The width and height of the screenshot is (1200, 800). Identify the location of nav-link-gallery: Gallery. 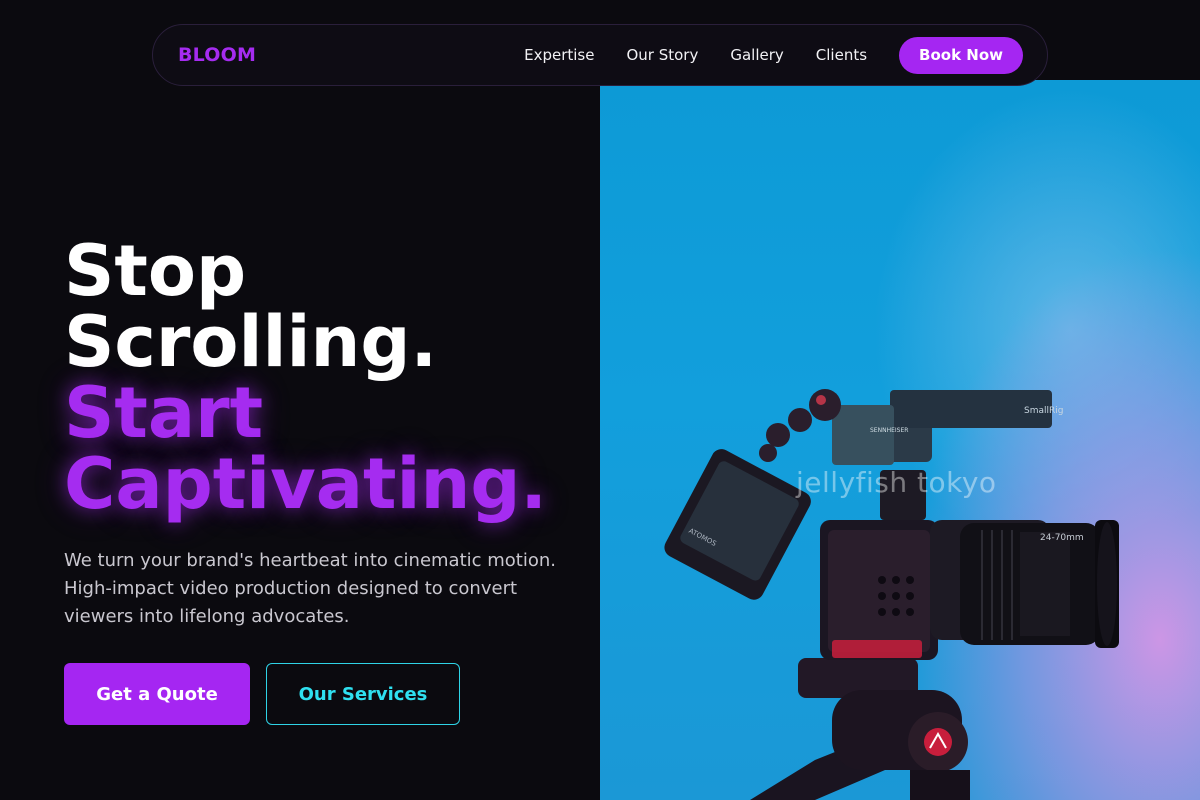
(756, 55).